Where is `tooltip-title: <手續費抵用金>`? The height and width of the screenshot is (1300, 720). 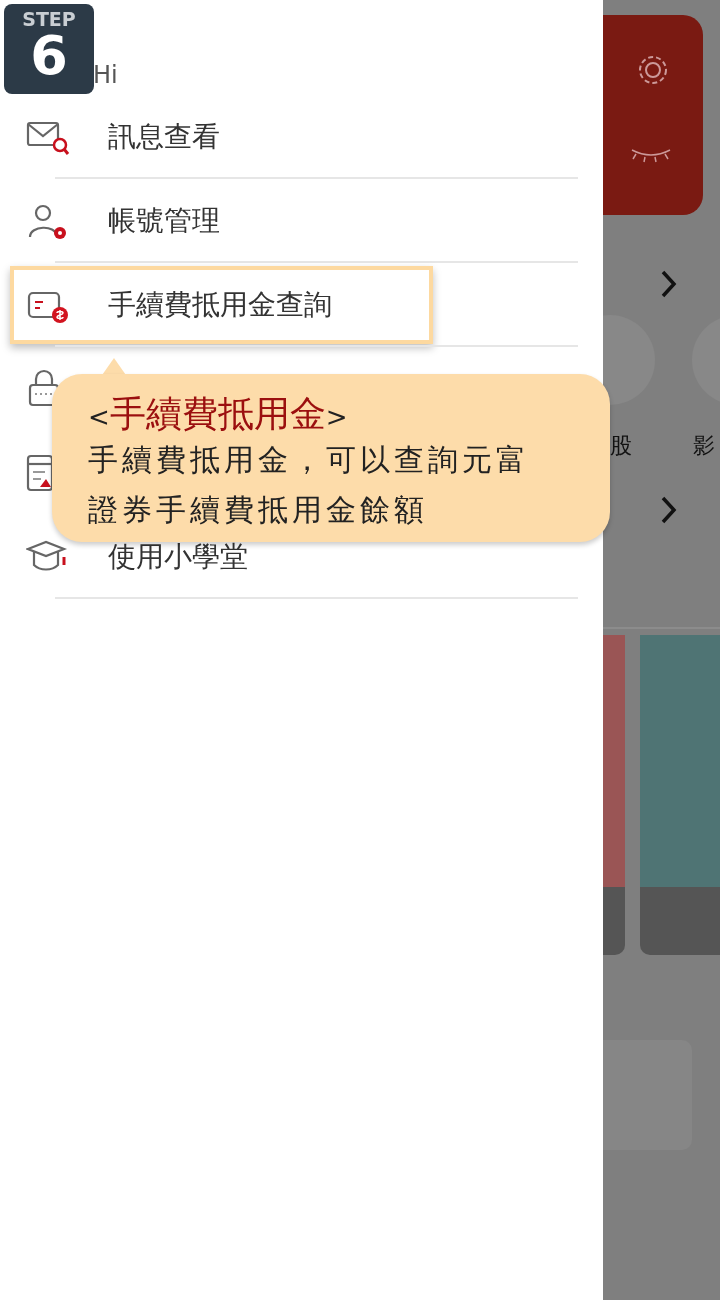
tooltip-title: <手續費抵用金> is located at coordinates (218, 414).